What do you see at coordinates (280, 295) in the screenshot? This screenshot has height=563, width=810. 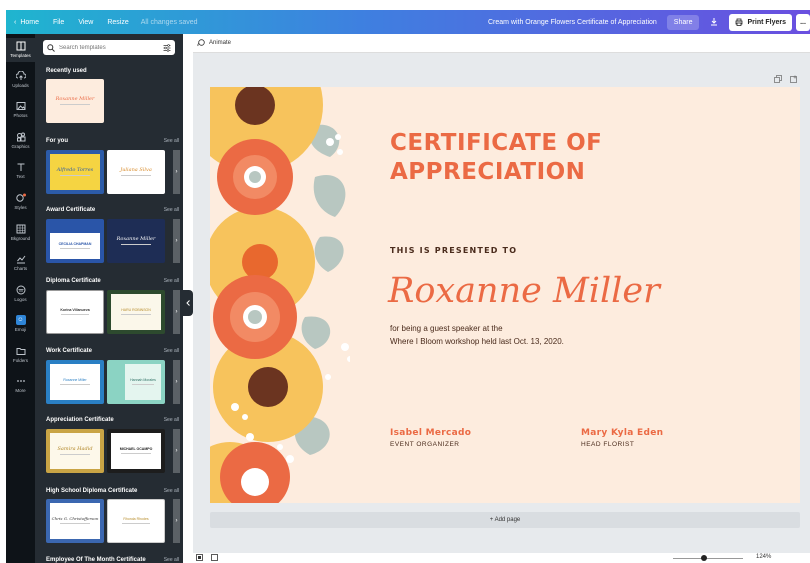 I see `floral-border-graphic` at bounding box center [280, 295].